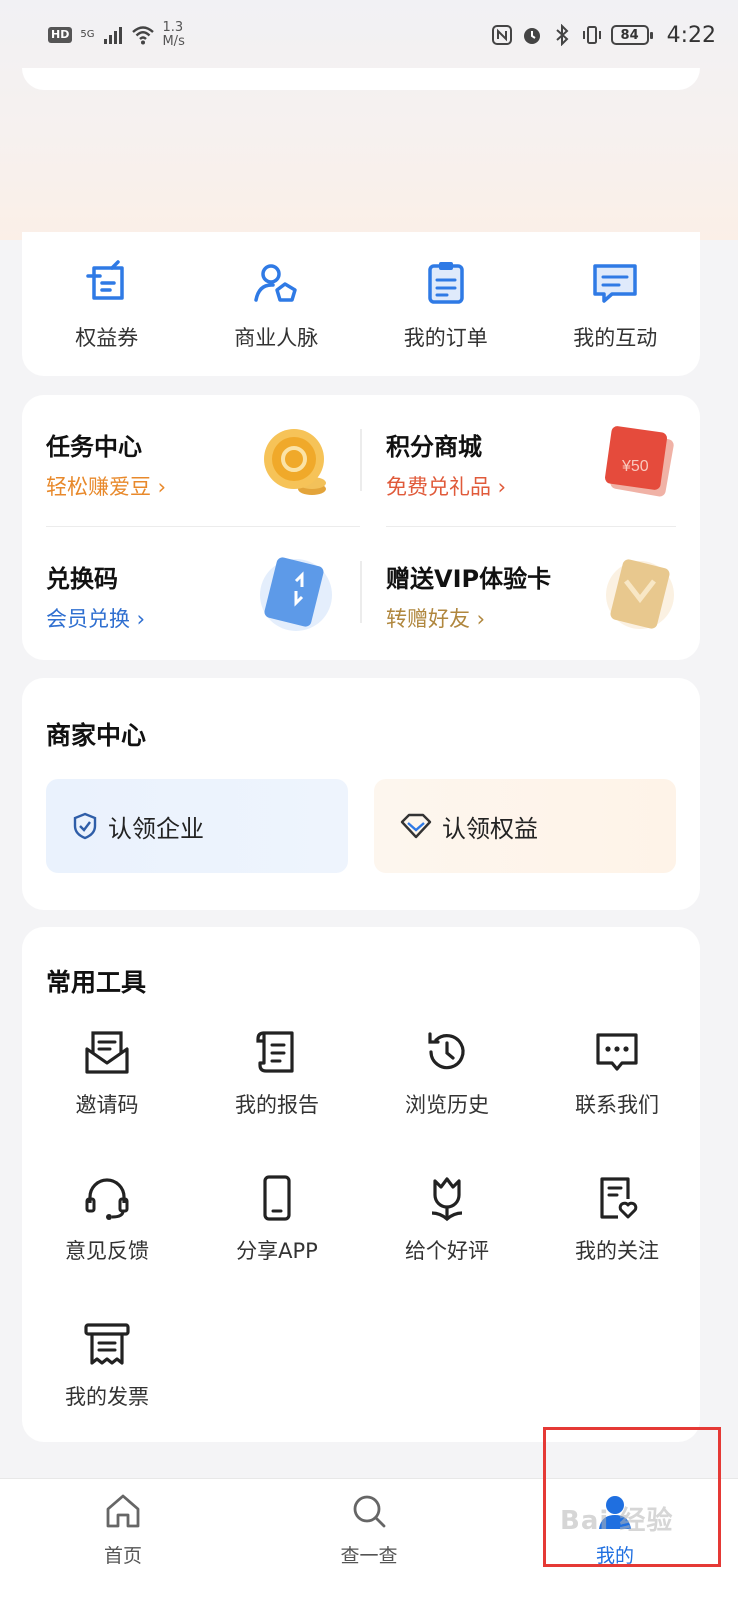 The image size is (738, 1600). Describe the element at coordinates (107, 304) in the screenshot. I see `quick-action-coupon: 权益券` at that location.